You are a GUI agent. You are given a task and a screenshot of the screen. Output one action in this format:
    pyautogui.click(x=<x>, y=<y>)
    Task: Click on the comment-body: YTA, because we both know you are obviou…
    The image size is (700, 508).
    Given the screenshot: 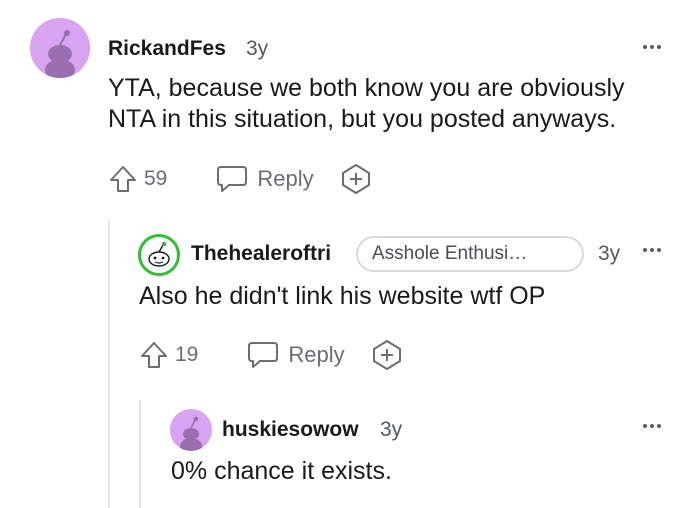 What is the action you would take?
    pyautogui.click(x=366, y=104)
    